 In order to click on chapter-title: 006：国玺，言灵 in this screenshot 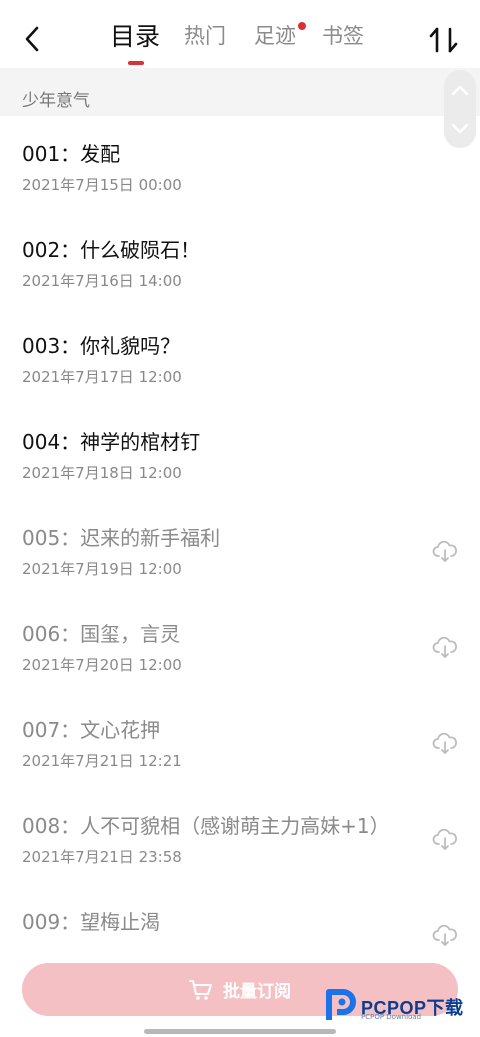, I will do `click(101, 634)`.